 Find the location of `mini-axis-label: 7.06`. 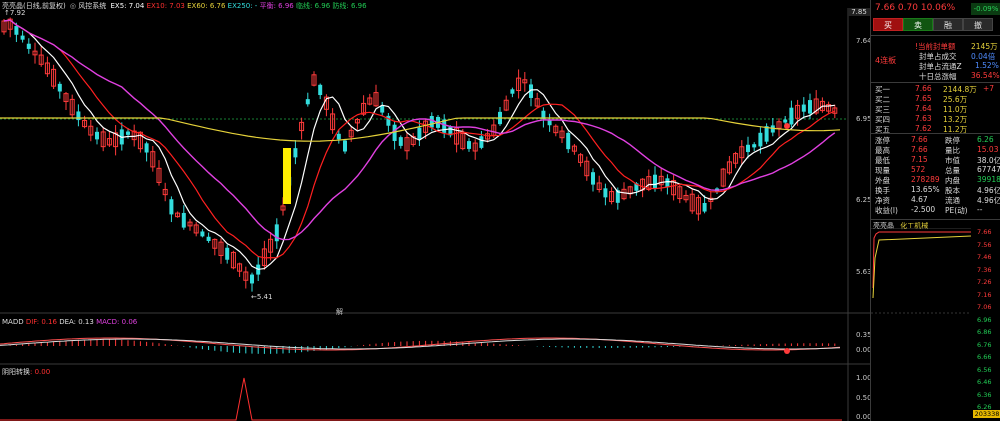

mini-axis-label: 7.06 is located at coordinates (984, 307).